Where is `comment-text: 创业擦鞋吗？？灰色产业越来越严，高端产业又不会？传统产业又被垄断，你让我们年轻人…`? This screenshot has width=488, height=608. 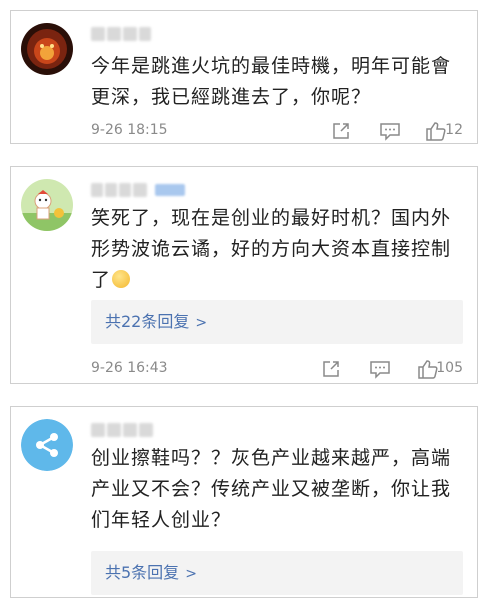 comment-text: 创业擦鞋吗？？灰色产业越来越严，高端产业又不会？传统产业又被垄断，你让我们年轻人… is located at coordinates (271, 489).